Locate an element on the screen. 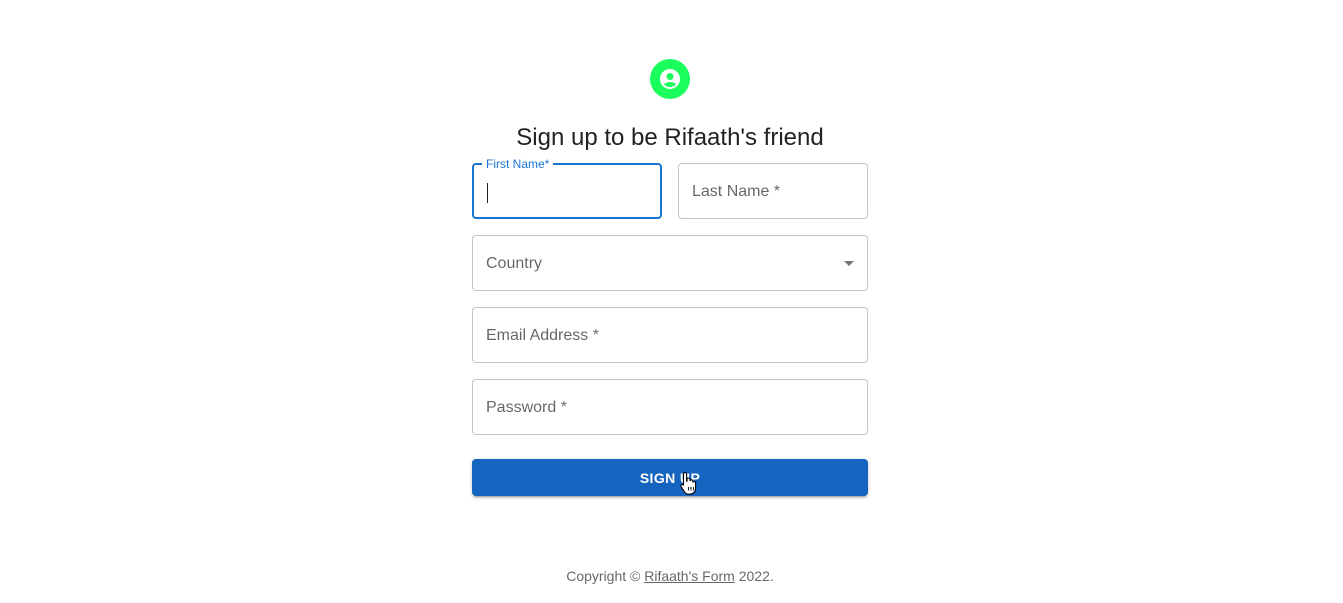 The height and width of the screenshot is (603, 1343). last-name-label: Last Name * is located at coordinates (736, 191).